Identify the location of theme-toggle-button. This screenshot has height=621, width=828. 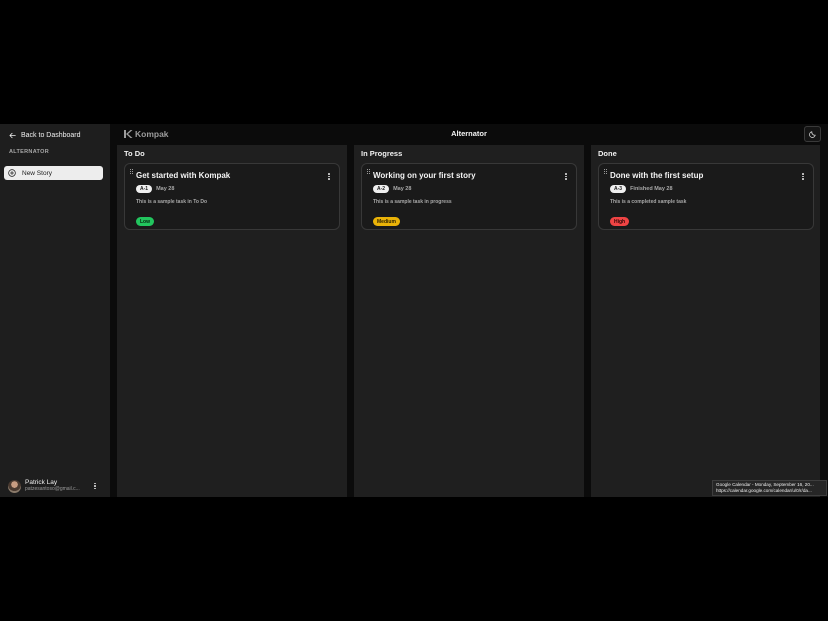
(812, 134).